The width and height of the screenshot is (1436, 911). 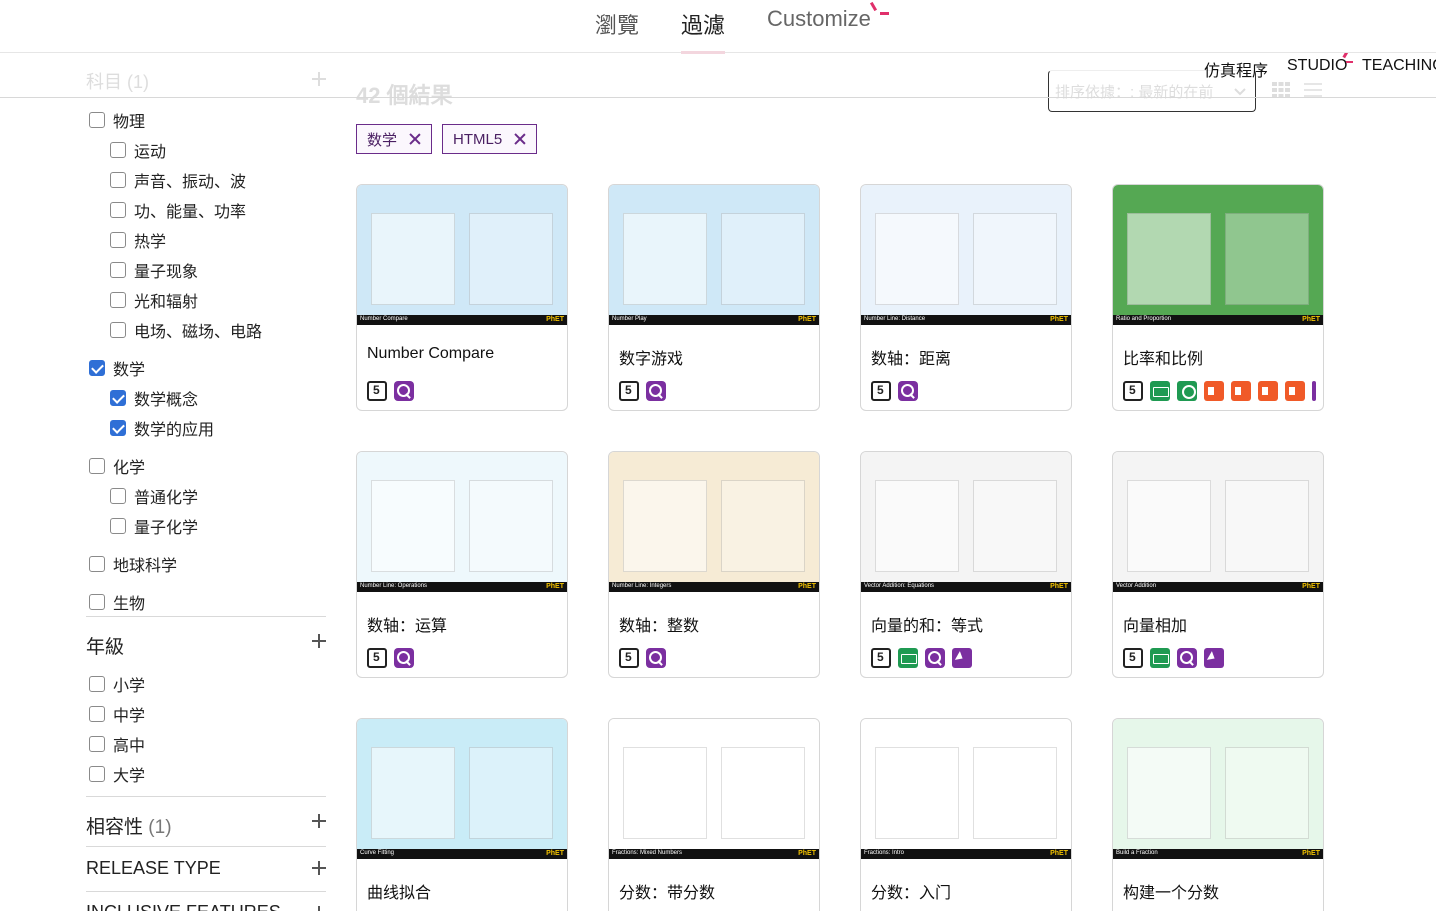 I want to click on simulation-thumbnail: Build a Fraction PhET, so click(x=1218, y=789).